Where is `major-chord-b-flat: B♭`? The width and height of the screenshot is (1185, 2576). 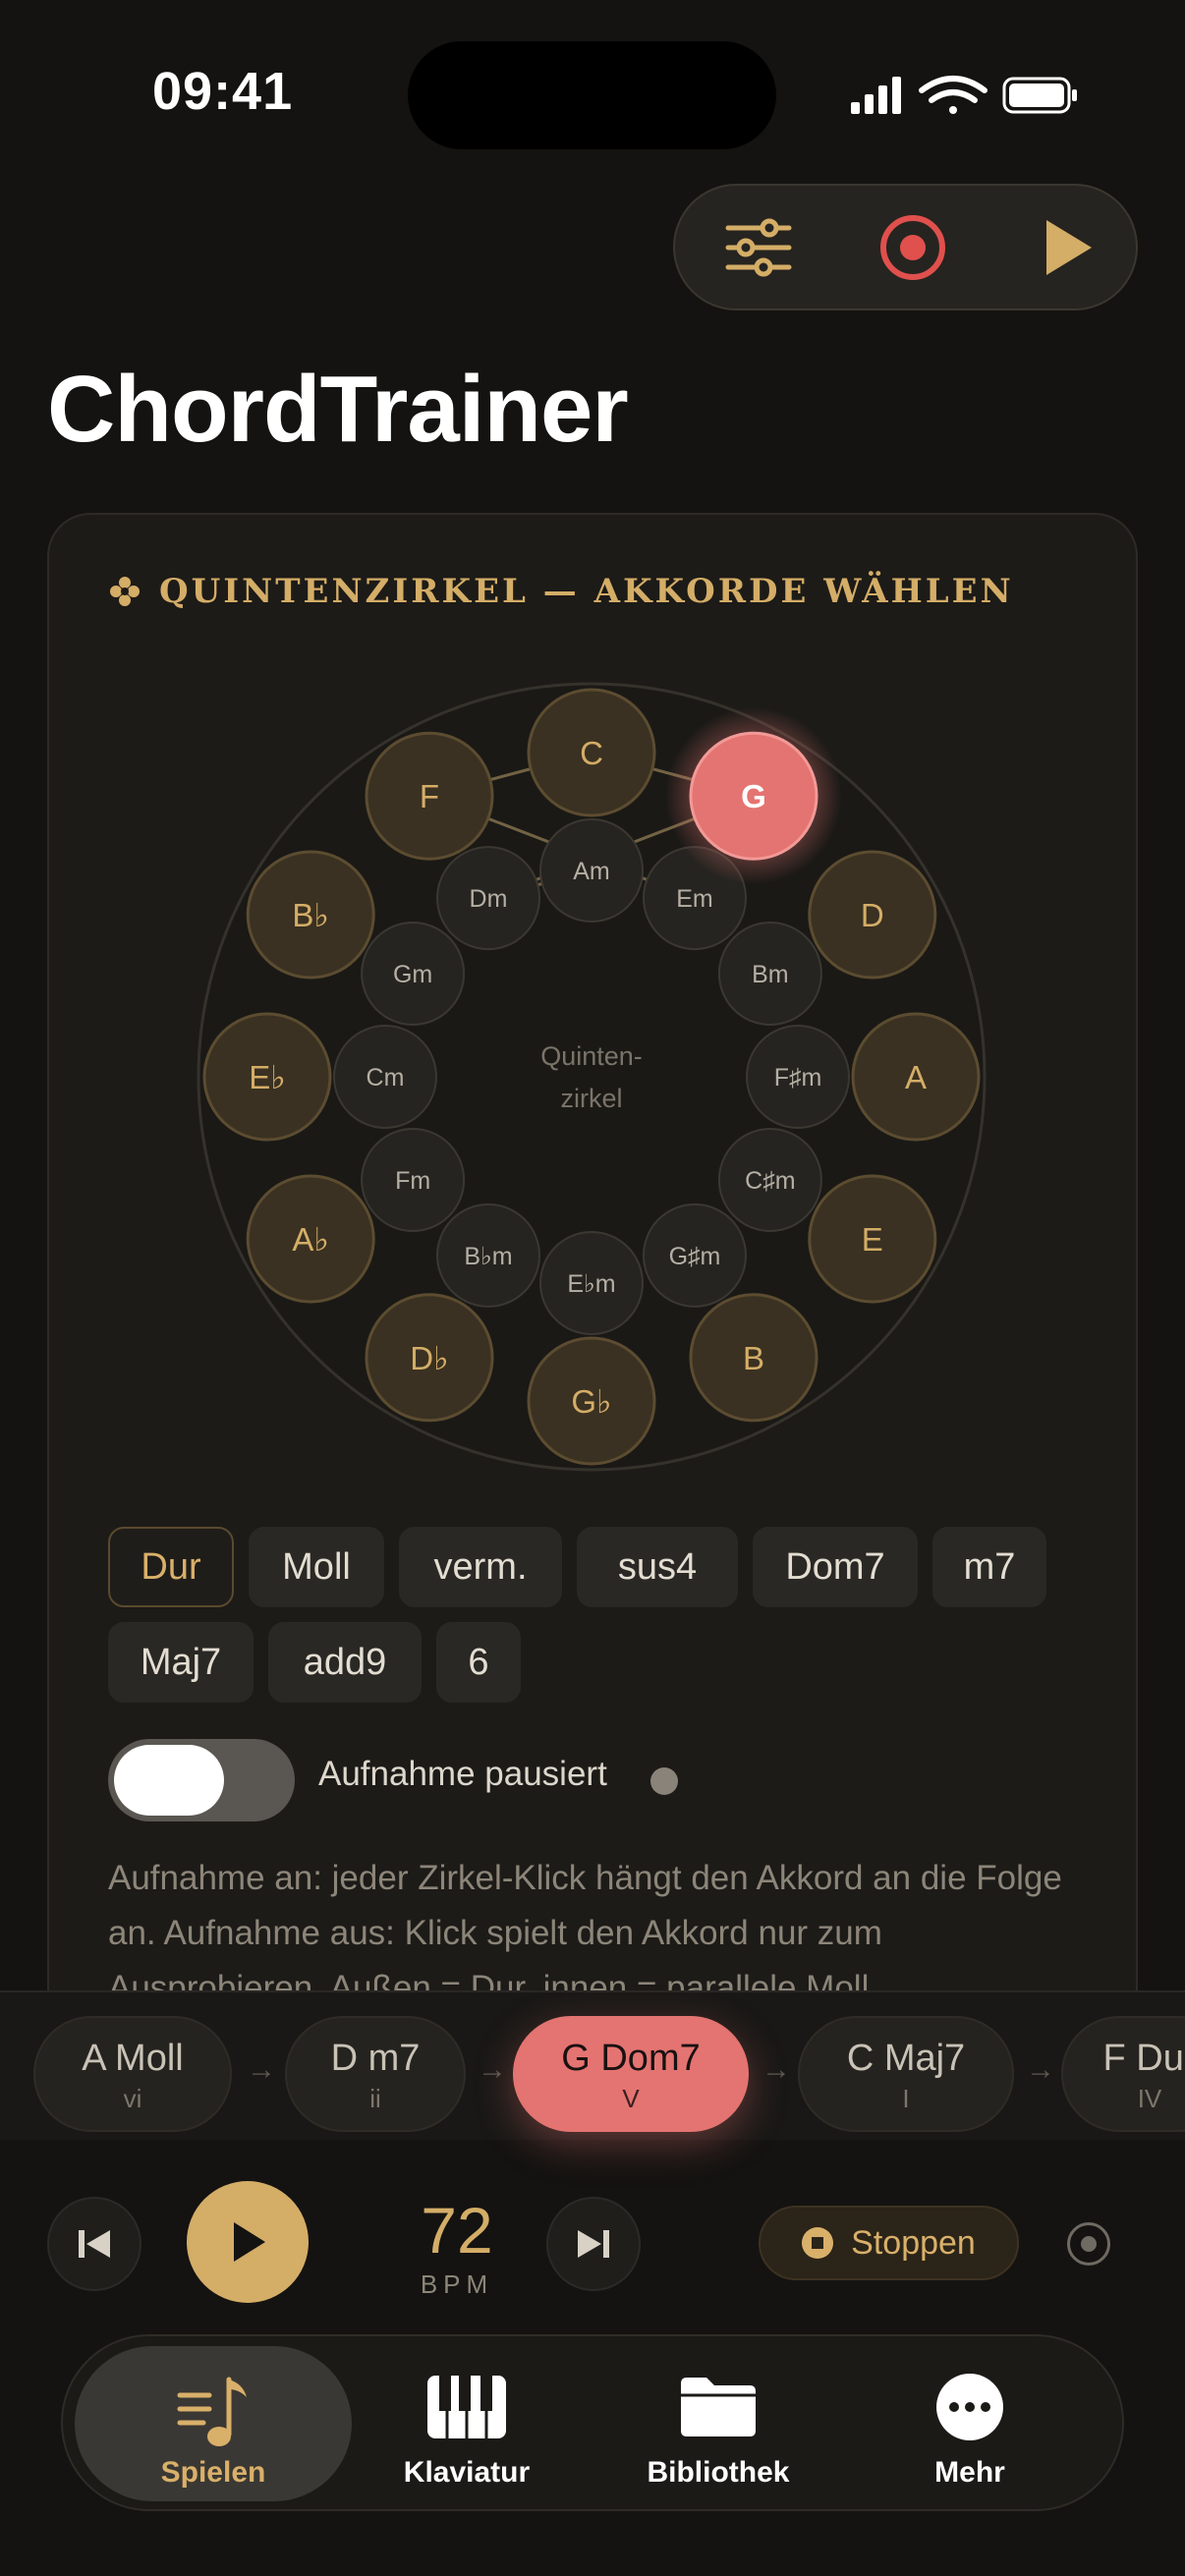
major-chord-b-flat: B♭ is located at coordinates (311, 915).